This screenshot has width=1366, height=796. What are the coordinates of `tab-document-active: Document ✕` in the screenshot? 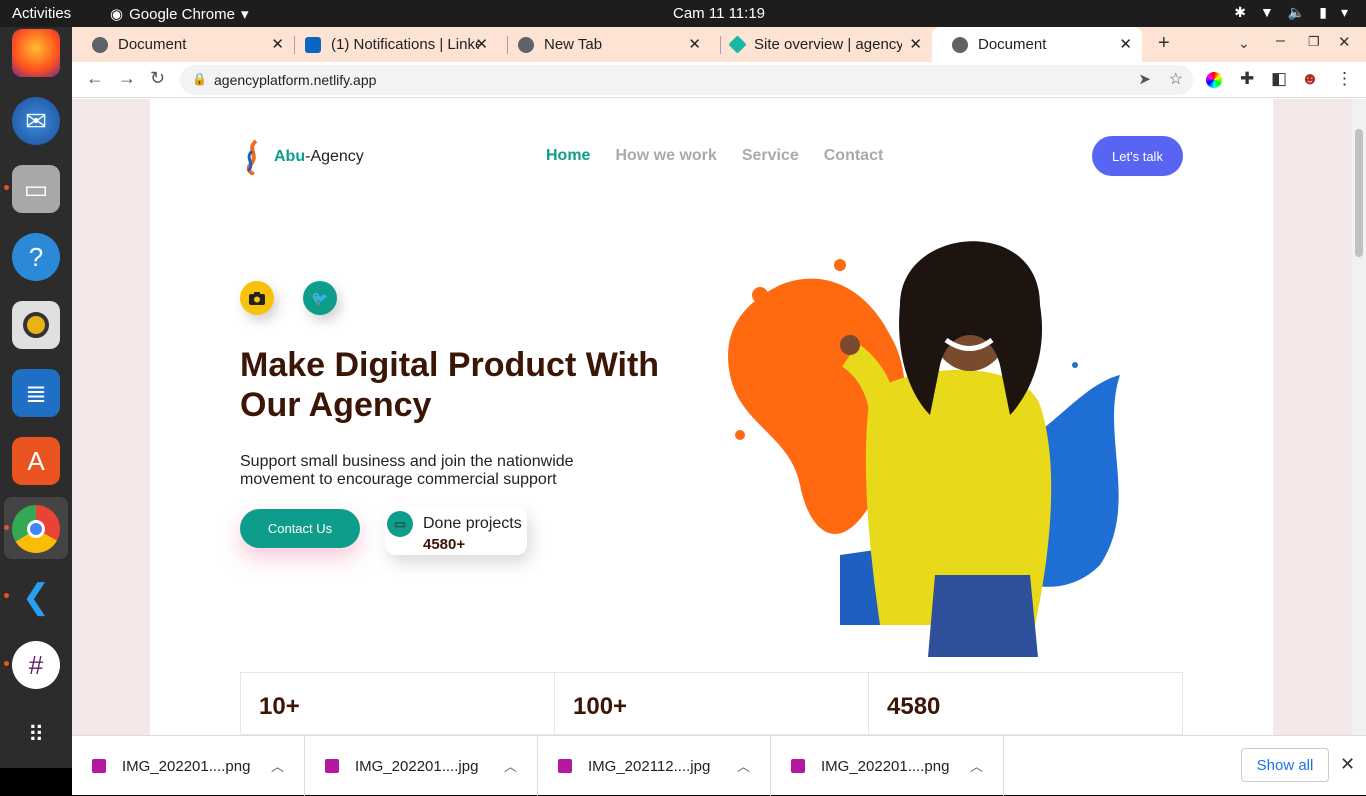 It's located at (1037, 44).